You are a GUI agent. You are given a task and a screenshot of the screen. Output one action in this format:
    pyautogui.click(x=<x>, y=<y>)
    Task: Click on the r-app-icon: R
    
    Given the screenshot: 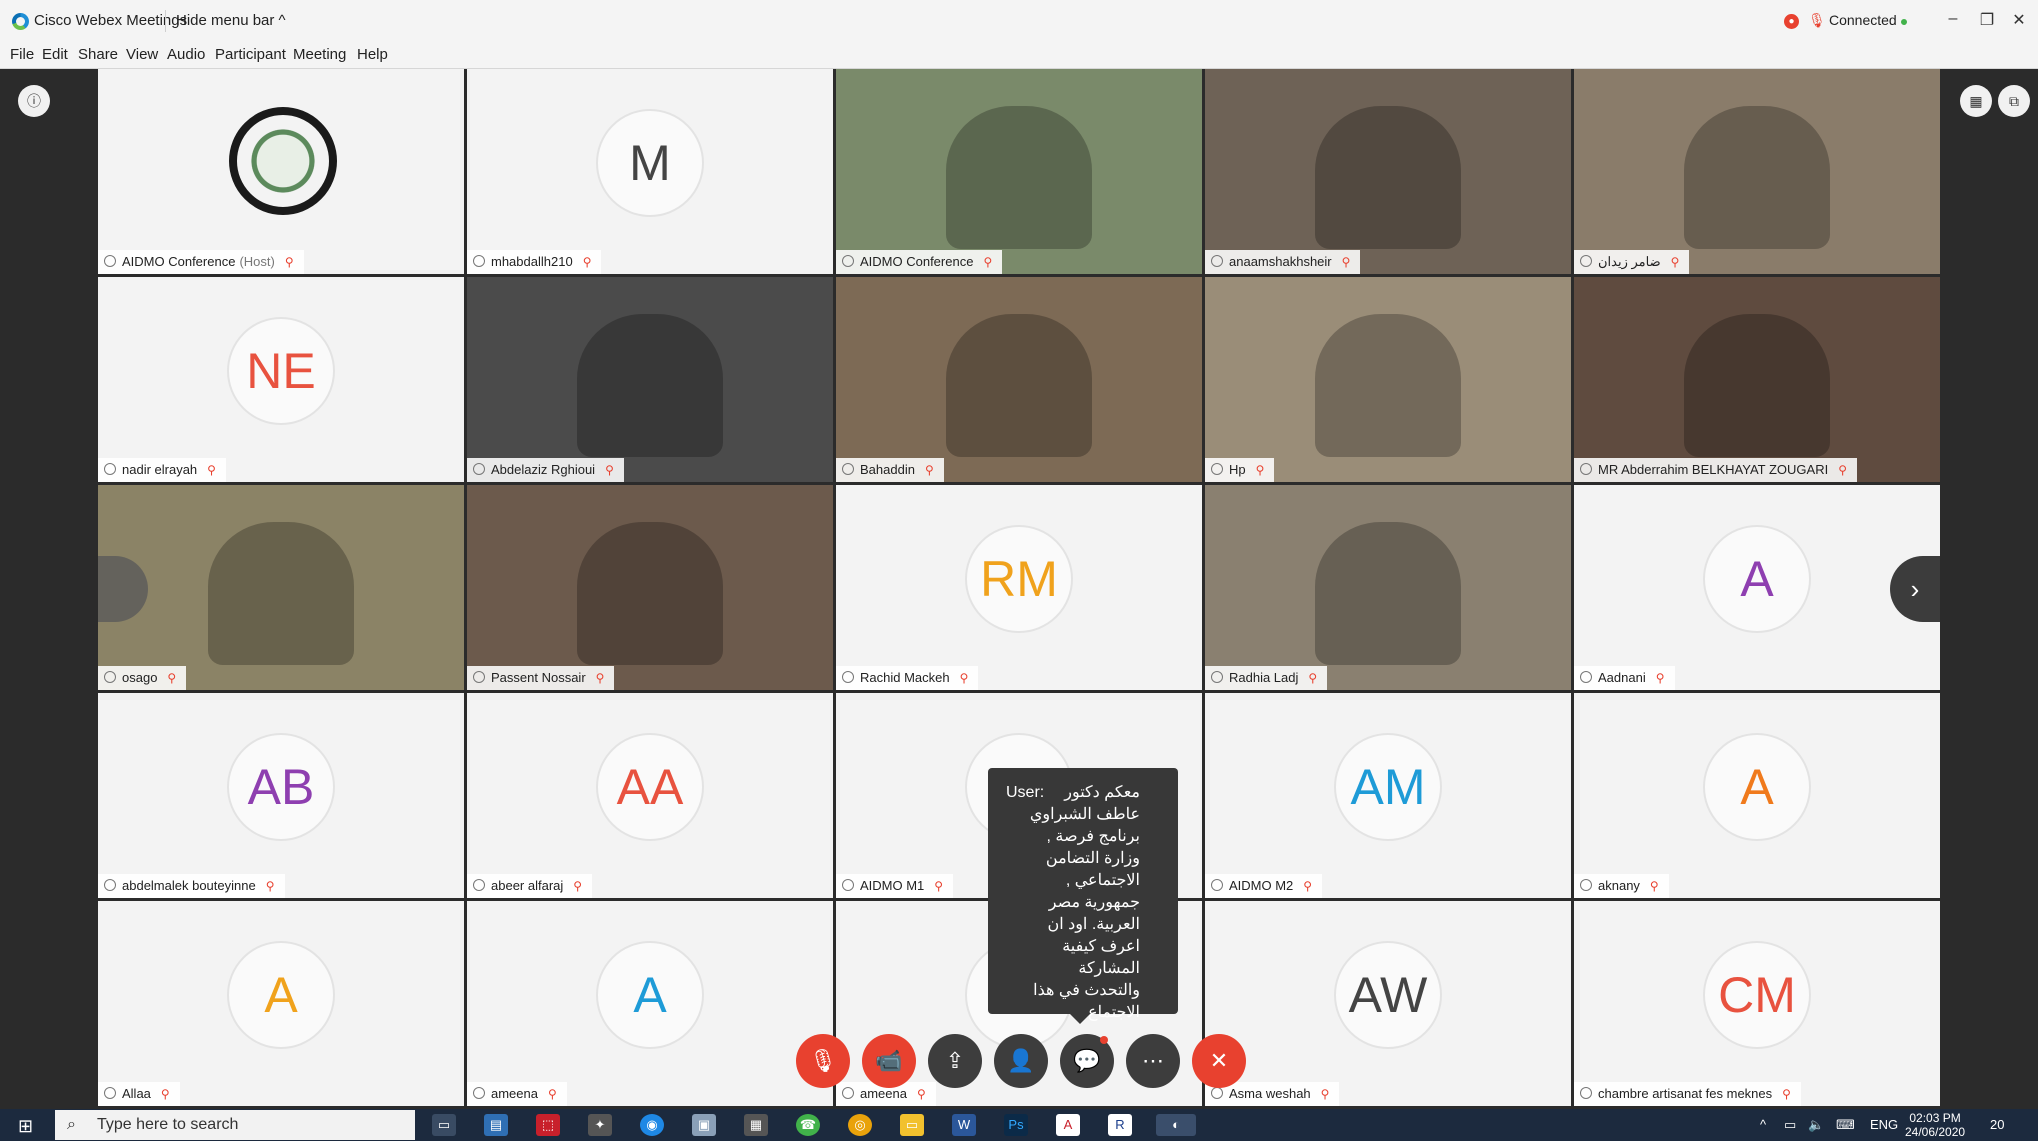 What is the action you would take?
    pyautogui.click(x=1120, y=1125)
    